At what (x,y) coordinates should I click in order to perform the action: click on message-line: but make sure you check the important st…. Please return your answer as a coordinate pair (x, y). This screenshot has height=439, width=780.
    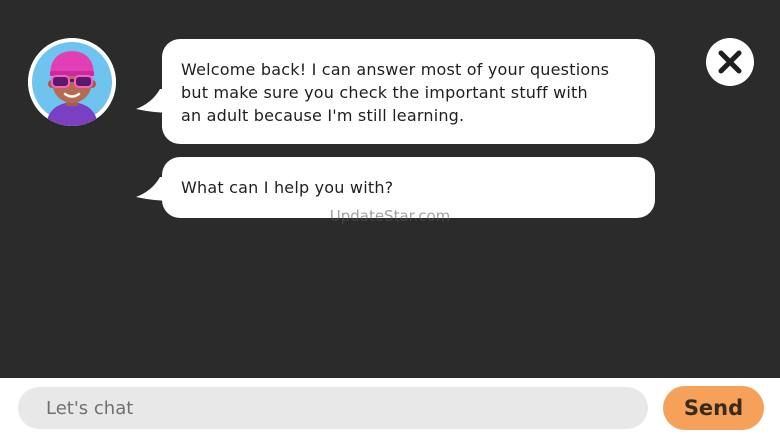
    Looking at the image, I should click on (384, 92).